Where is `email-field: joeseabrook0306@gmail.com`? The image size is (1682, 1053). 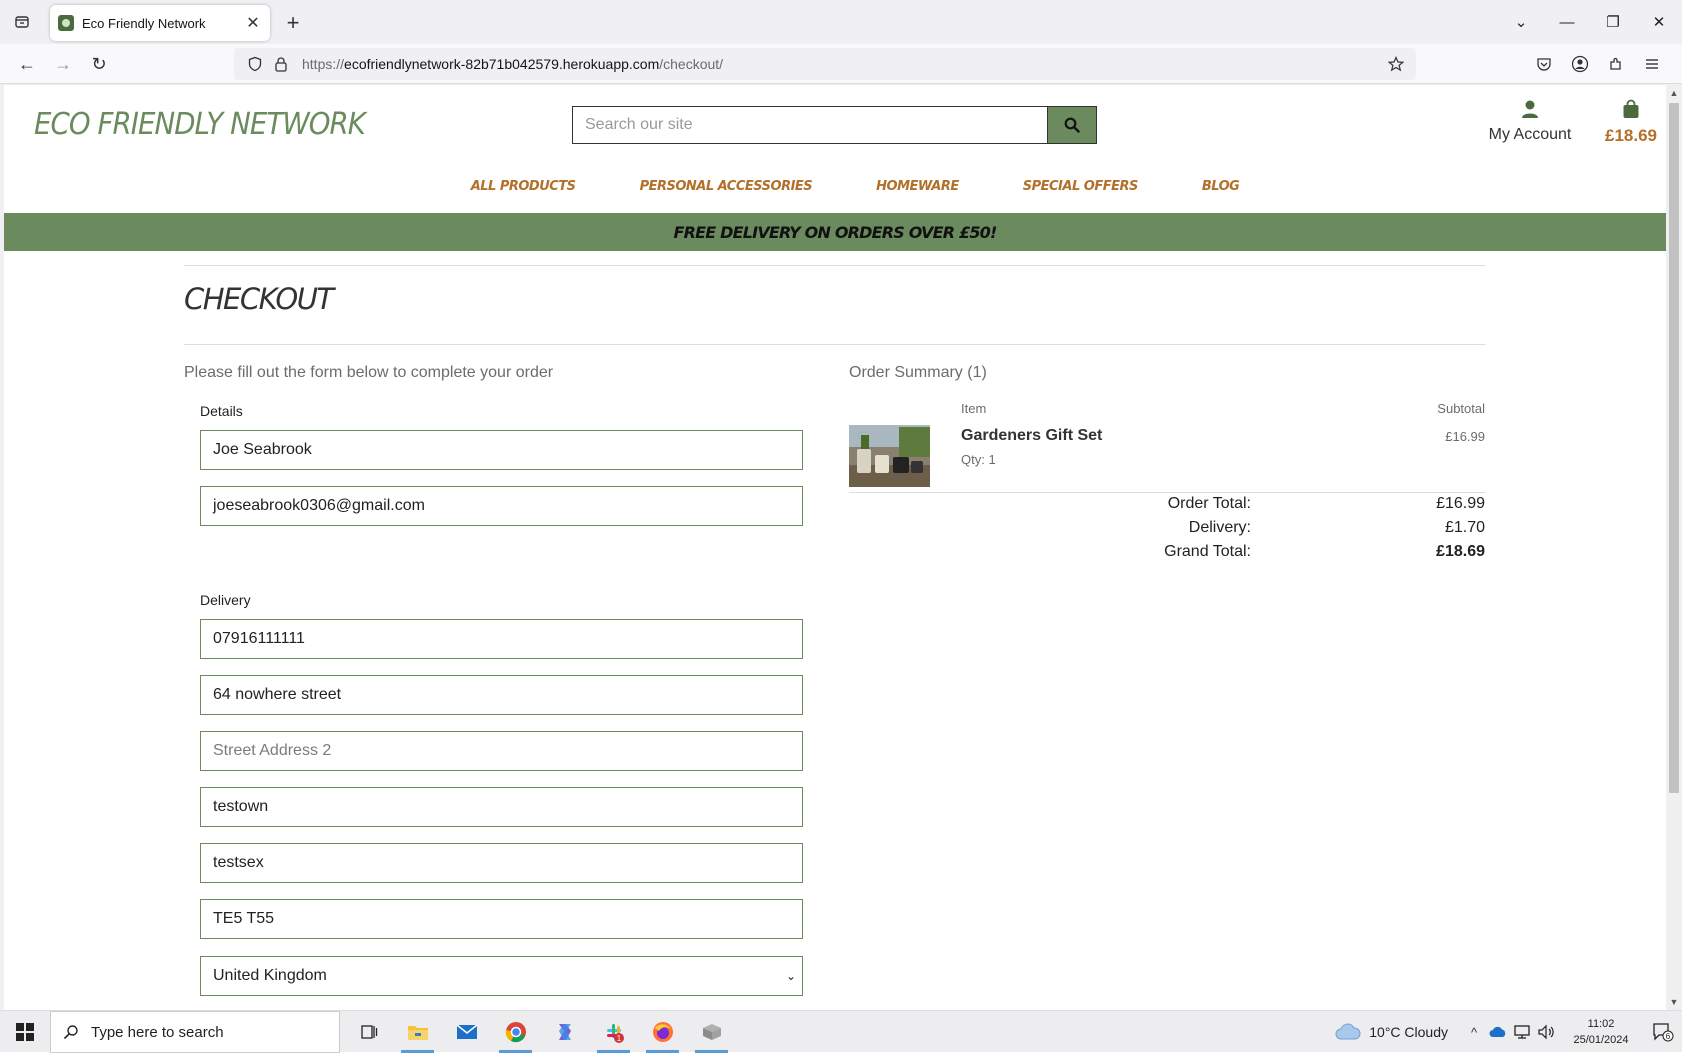 email-field: joeseabrook0306@gmail.com is located at coordinates (501, 506).